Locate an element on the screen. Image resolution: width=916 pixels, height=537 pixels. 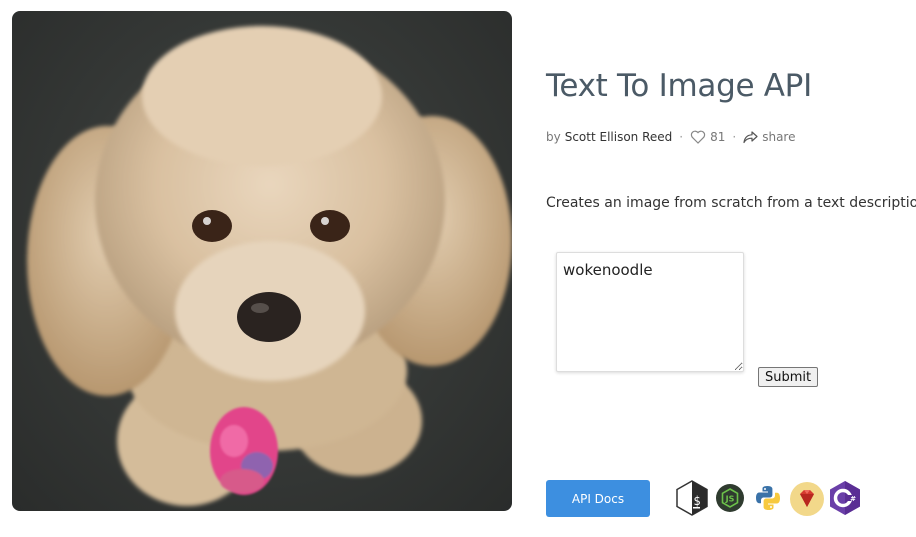
byline: by Scott Ellison Reed · 81 · share is located at coordinates (670, 137).